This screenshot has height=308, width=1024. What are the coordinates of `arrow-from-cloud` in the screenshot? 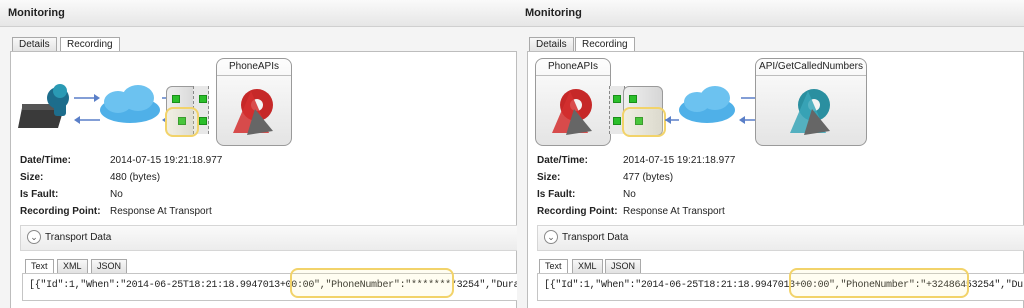 It's located at (87, 120).